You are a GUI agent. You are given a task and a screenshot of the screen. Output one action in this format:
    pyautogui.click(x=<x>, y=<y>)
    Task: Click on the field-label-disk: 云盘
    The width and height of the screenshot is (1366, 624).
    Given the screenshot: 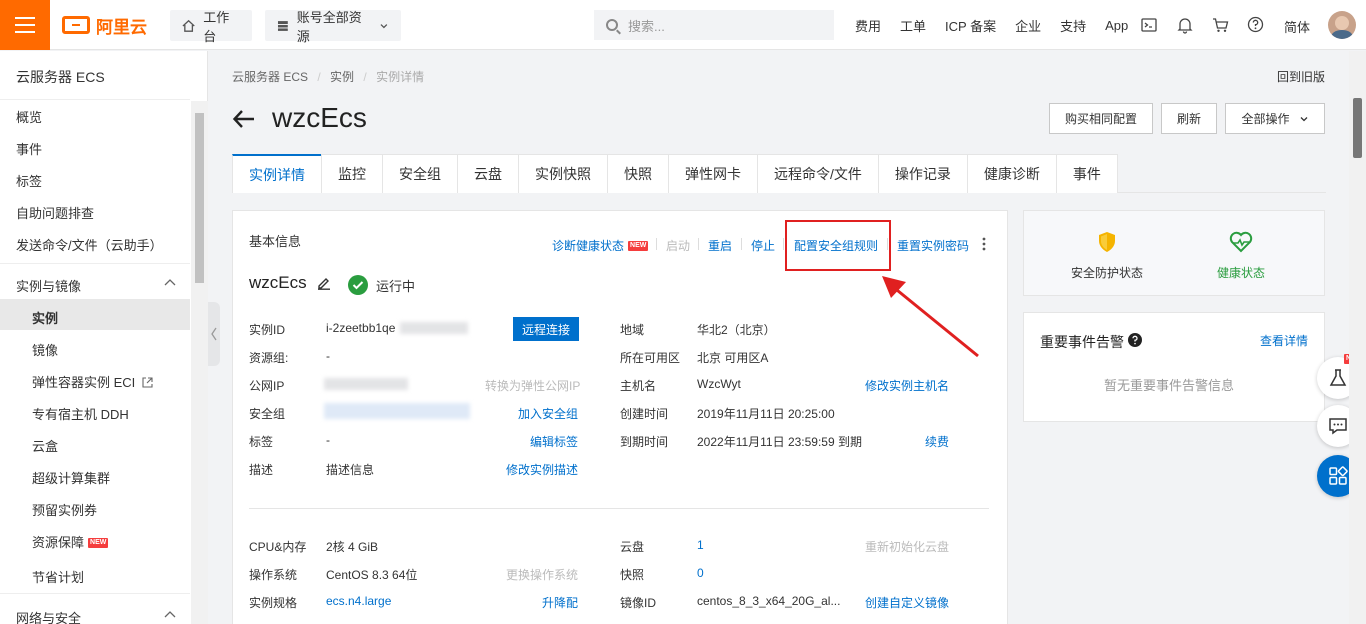 What is the action you would take?
    pyautogui.click(x=632, y=547)
    